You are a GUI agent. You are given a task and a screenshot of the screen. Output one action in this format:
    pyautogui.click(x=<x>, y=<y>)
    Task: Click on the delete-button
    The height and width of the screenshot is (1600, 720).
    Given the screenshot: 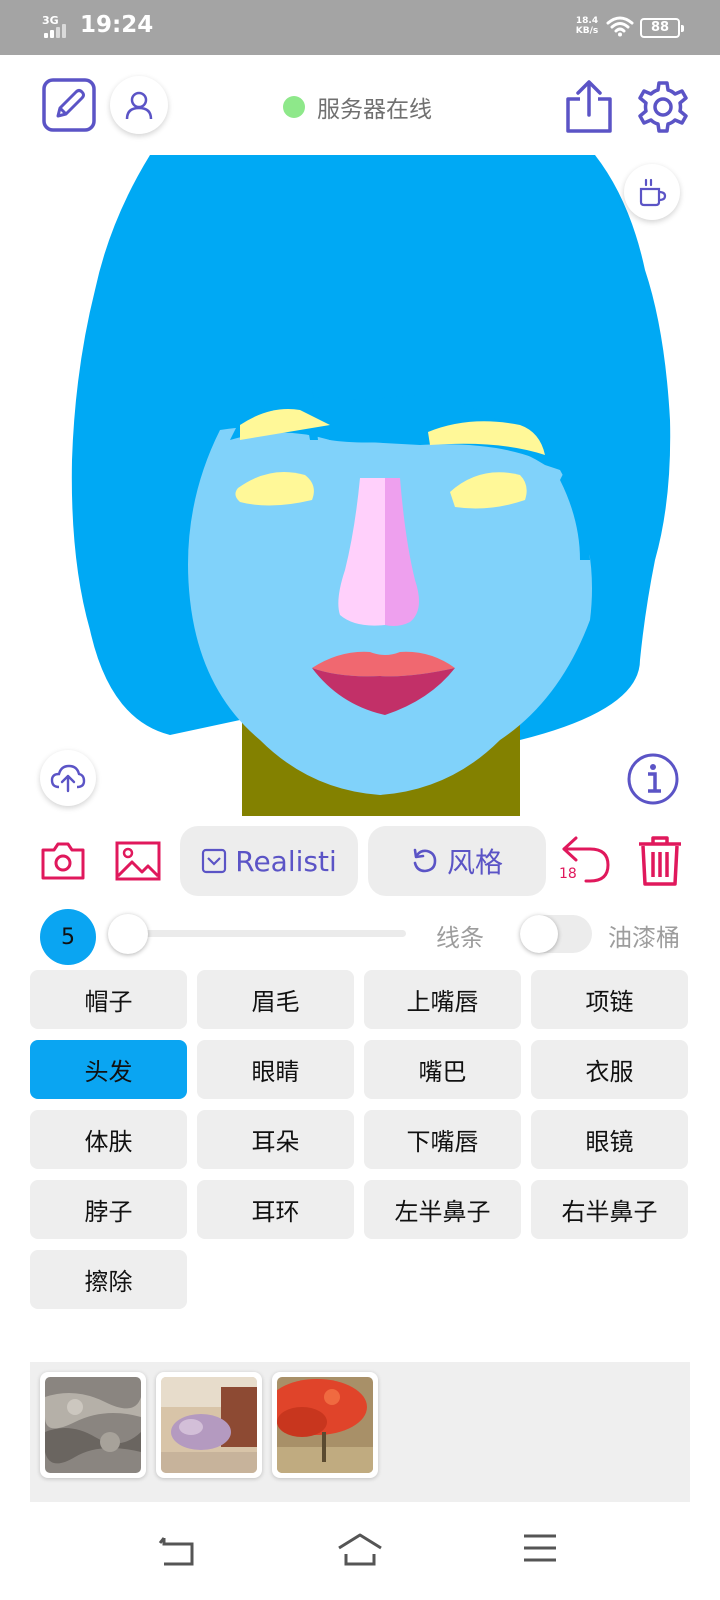 What is the action you would take?
    pyautogui.click(x=660, y=861)
    